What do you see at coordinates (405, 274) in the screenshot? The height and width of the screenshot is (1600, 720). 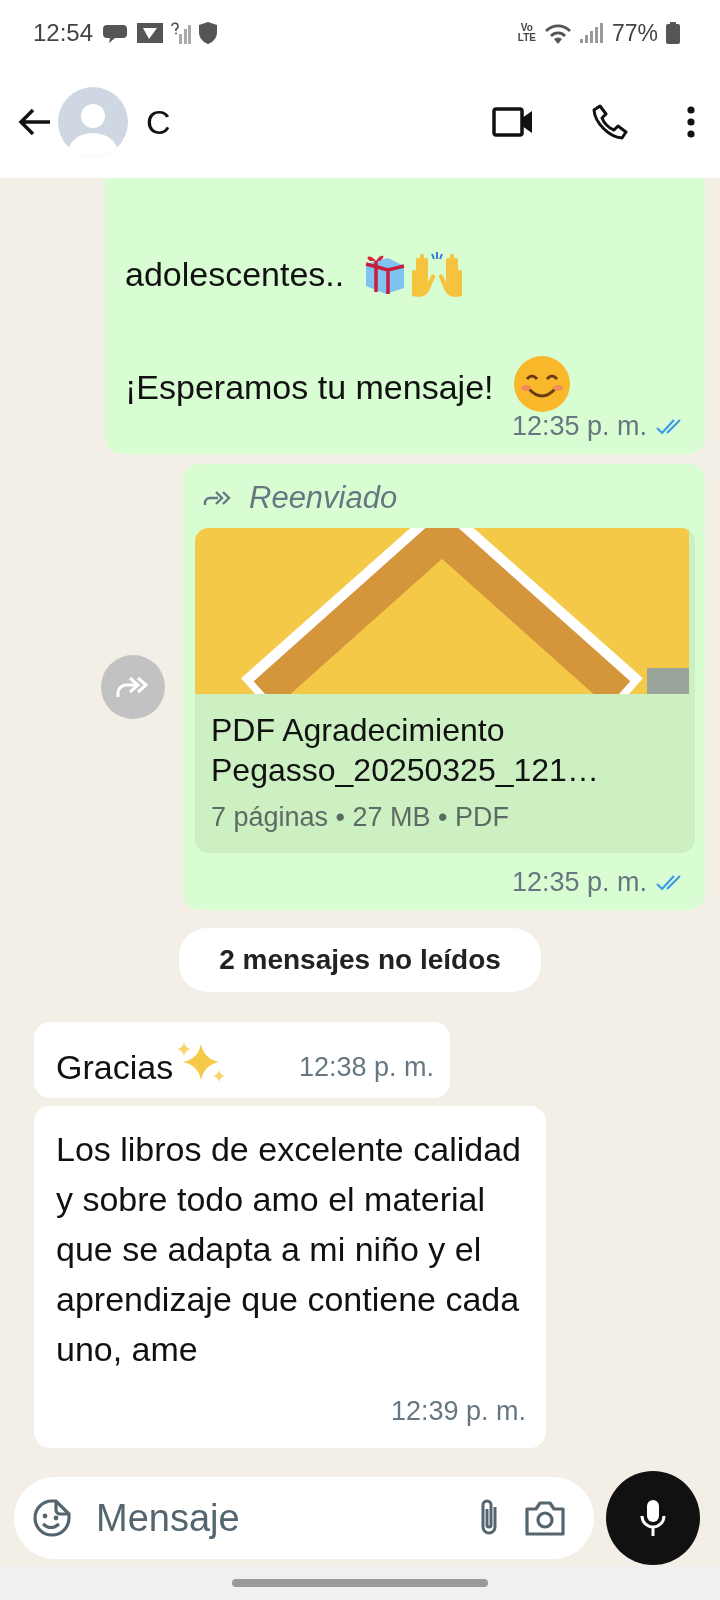 I see `message-line: adolescentes..` at bounding box center [405, 274].